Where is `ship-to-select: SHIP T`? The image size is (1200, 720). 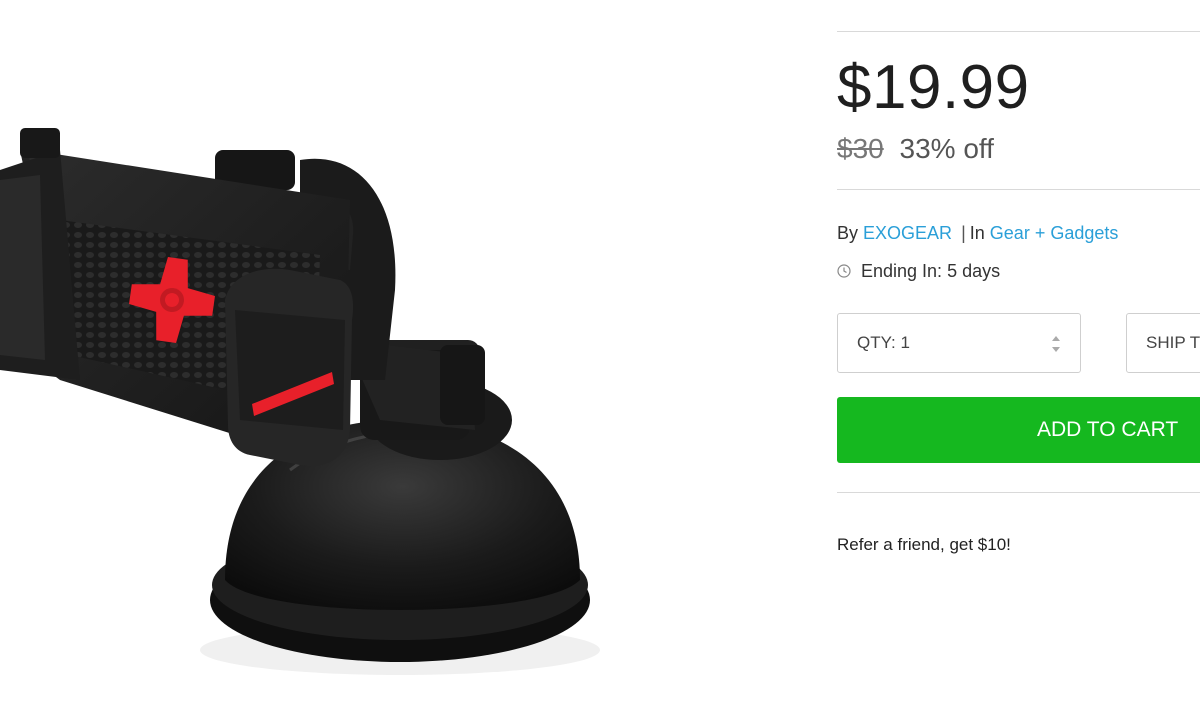 ship-to-select: SHIP T is located at coordinates (1163, 343).